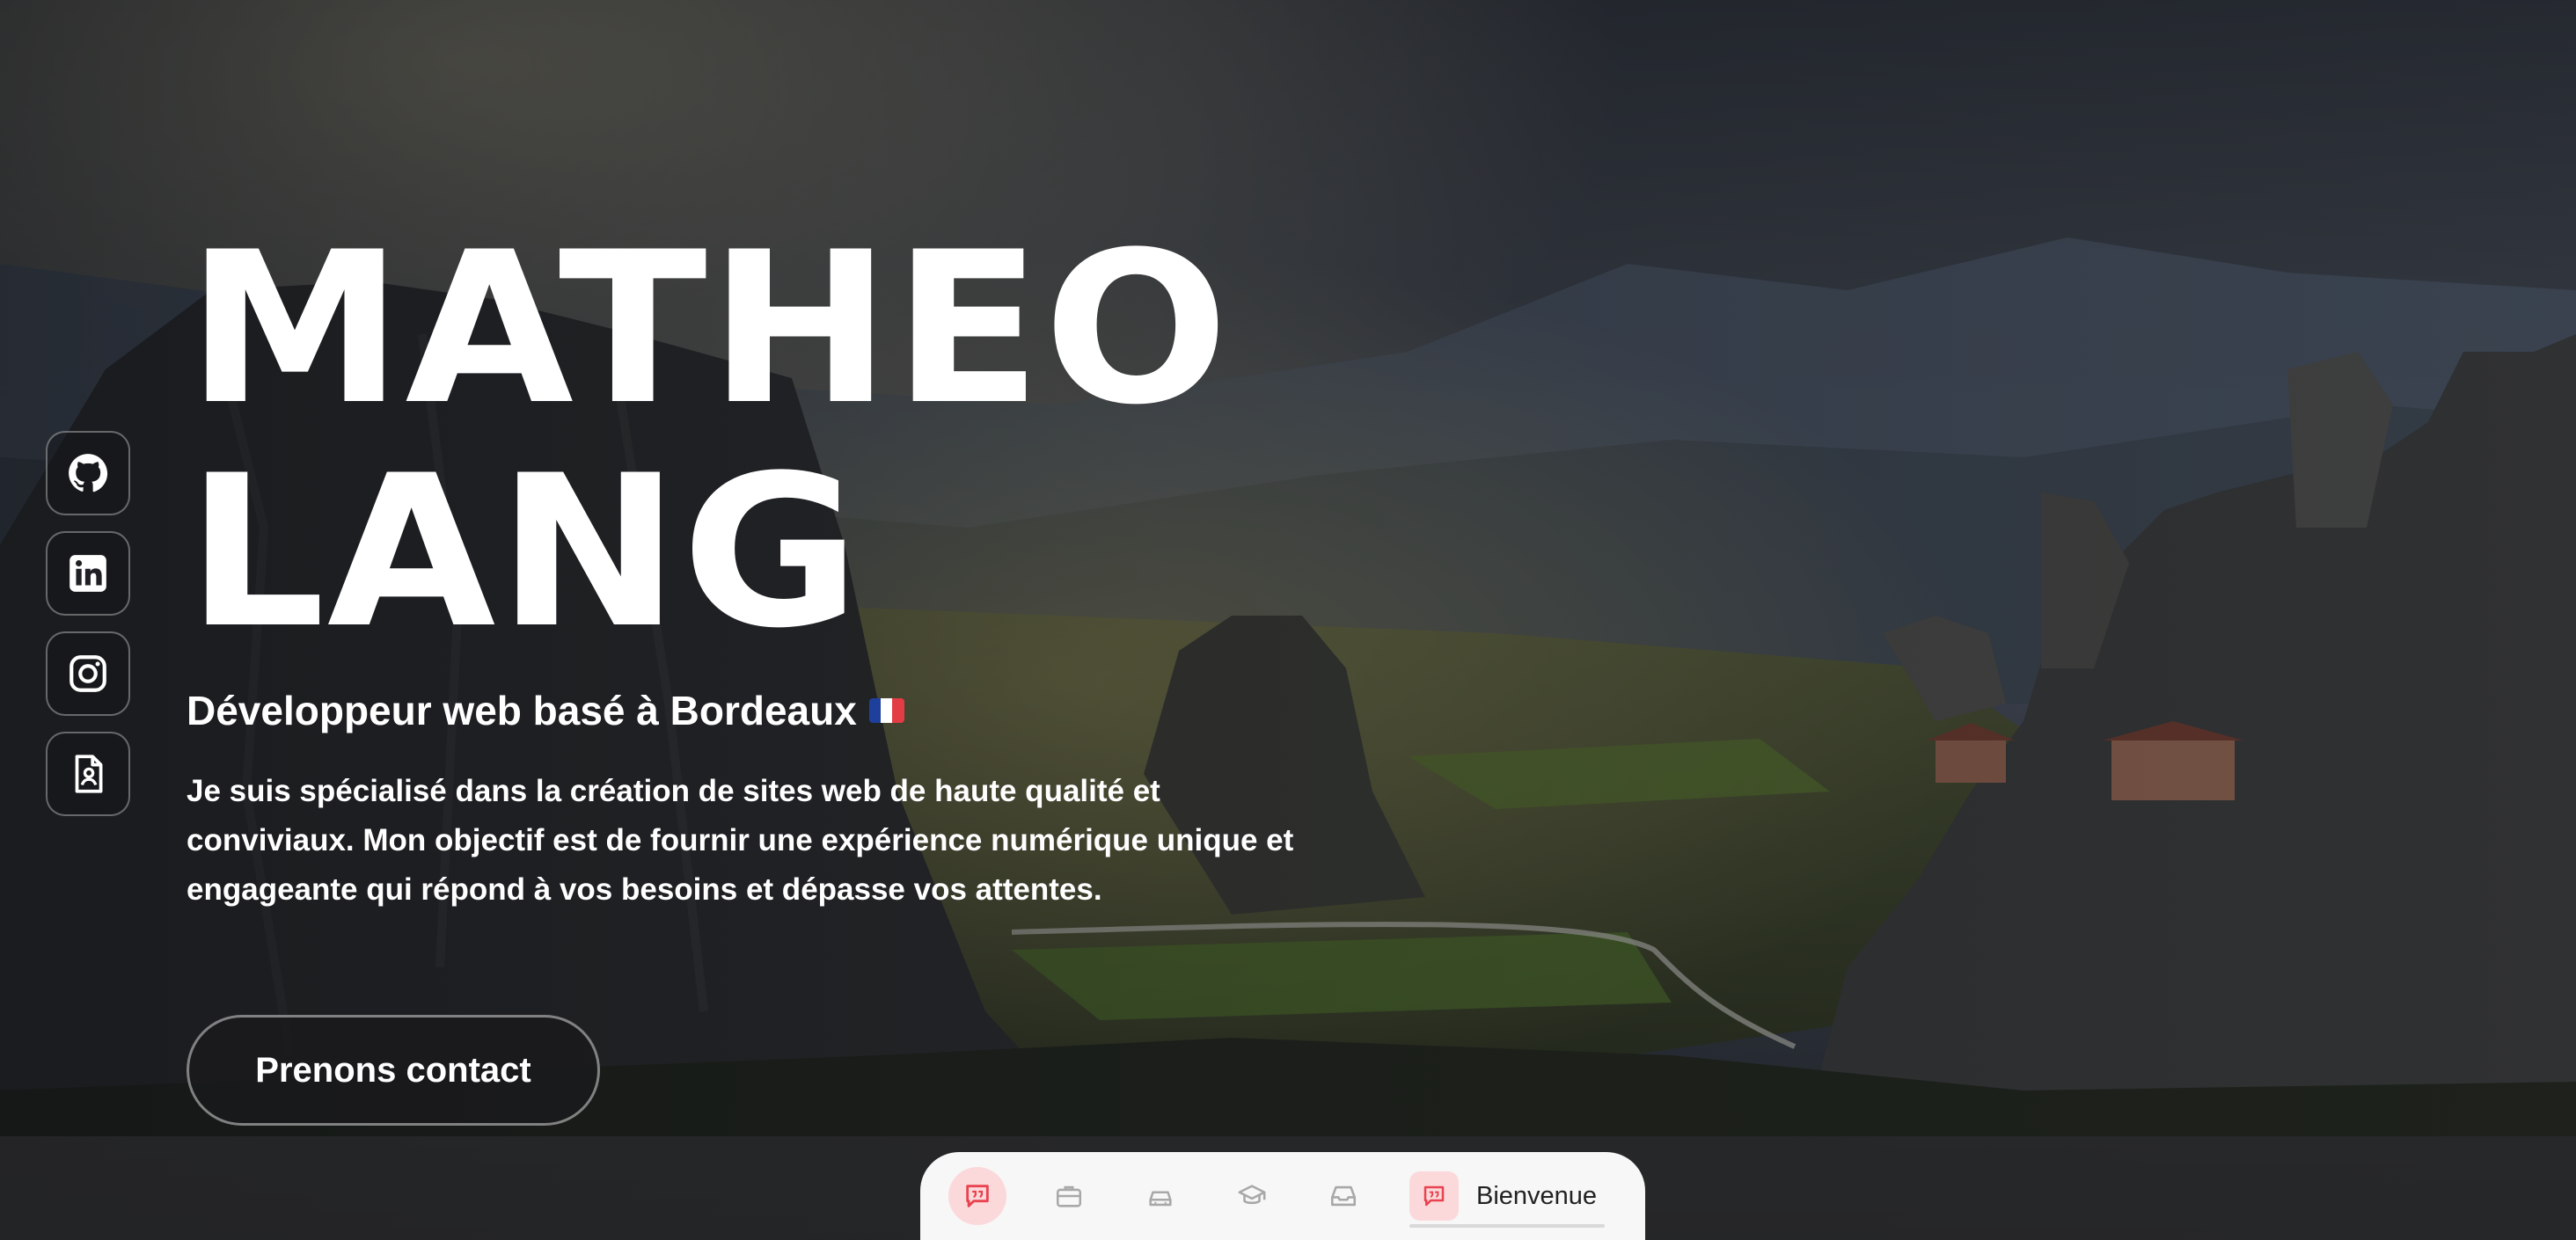  I want to click on github-icon, so click(88, 473).